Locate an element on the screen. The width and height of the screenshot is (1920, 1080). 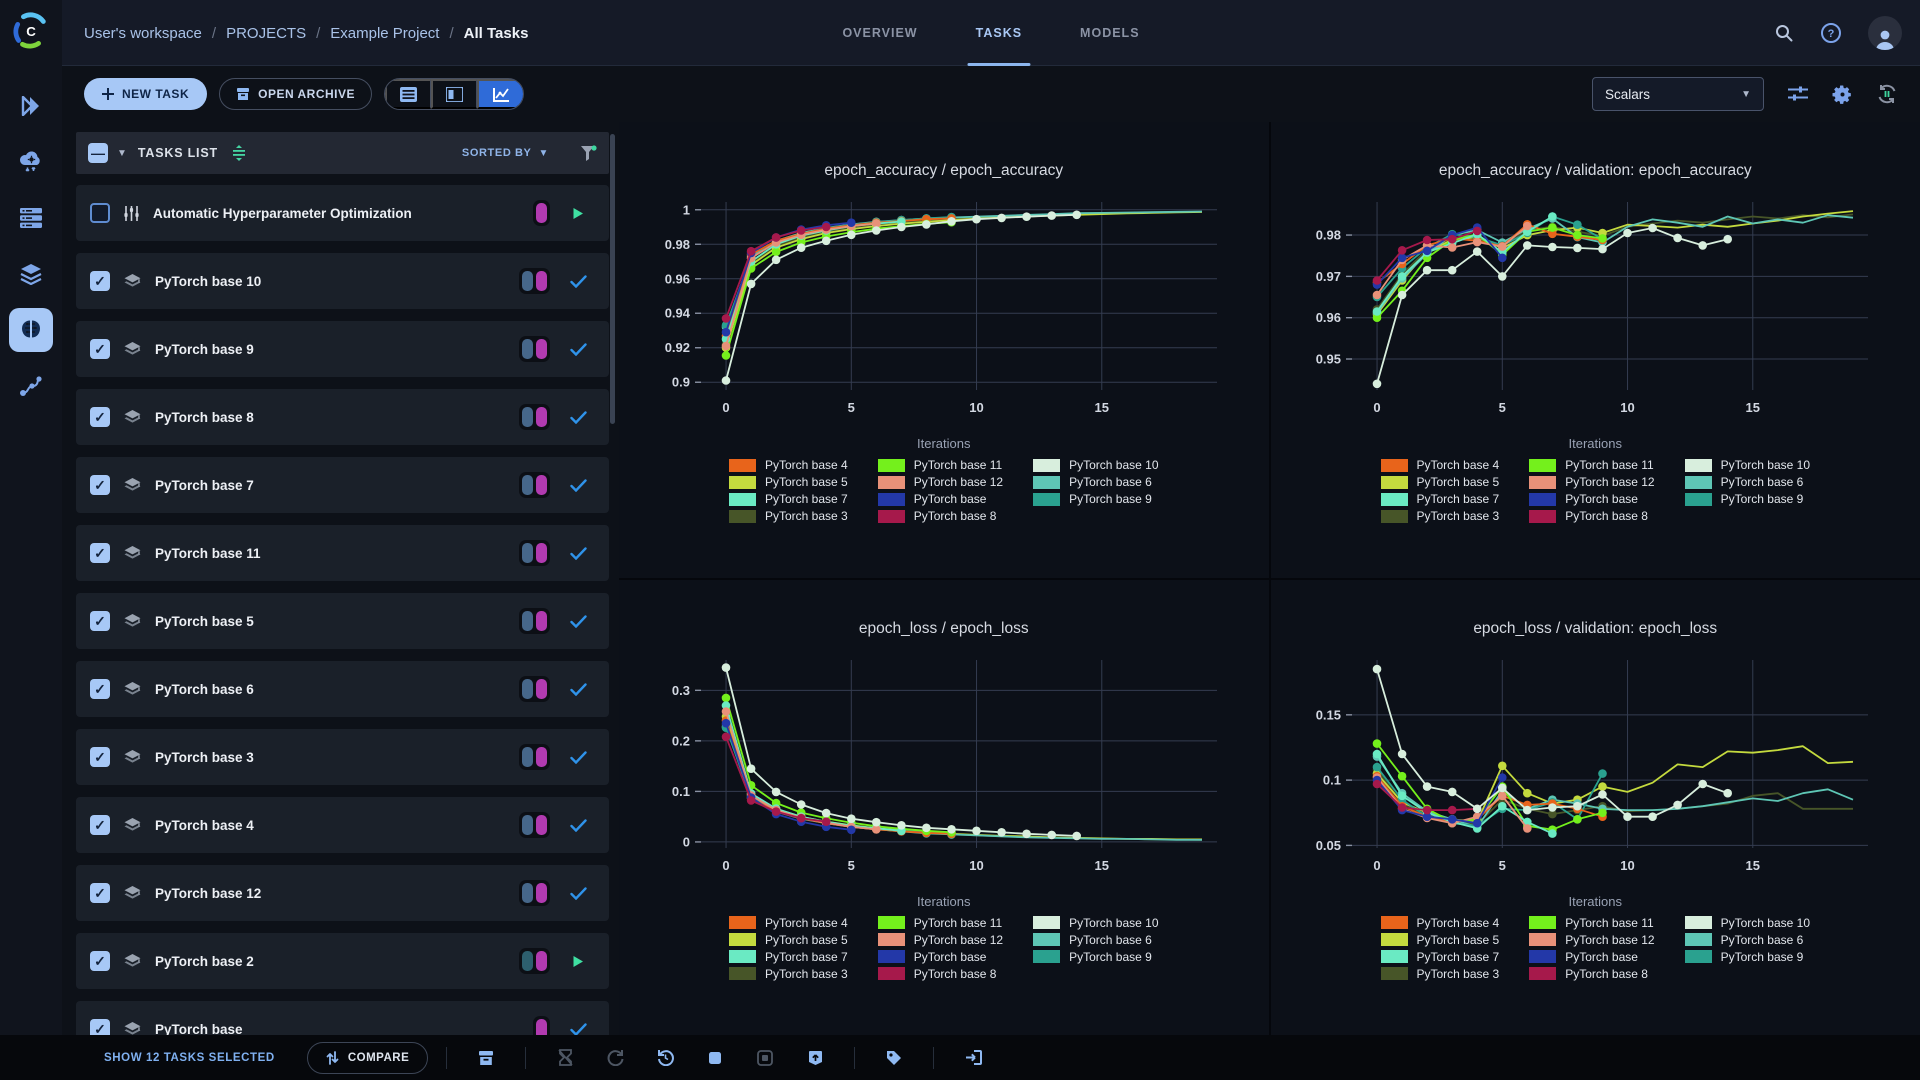
sidebar-item-queues-servers is located at coordinates (31, 218).